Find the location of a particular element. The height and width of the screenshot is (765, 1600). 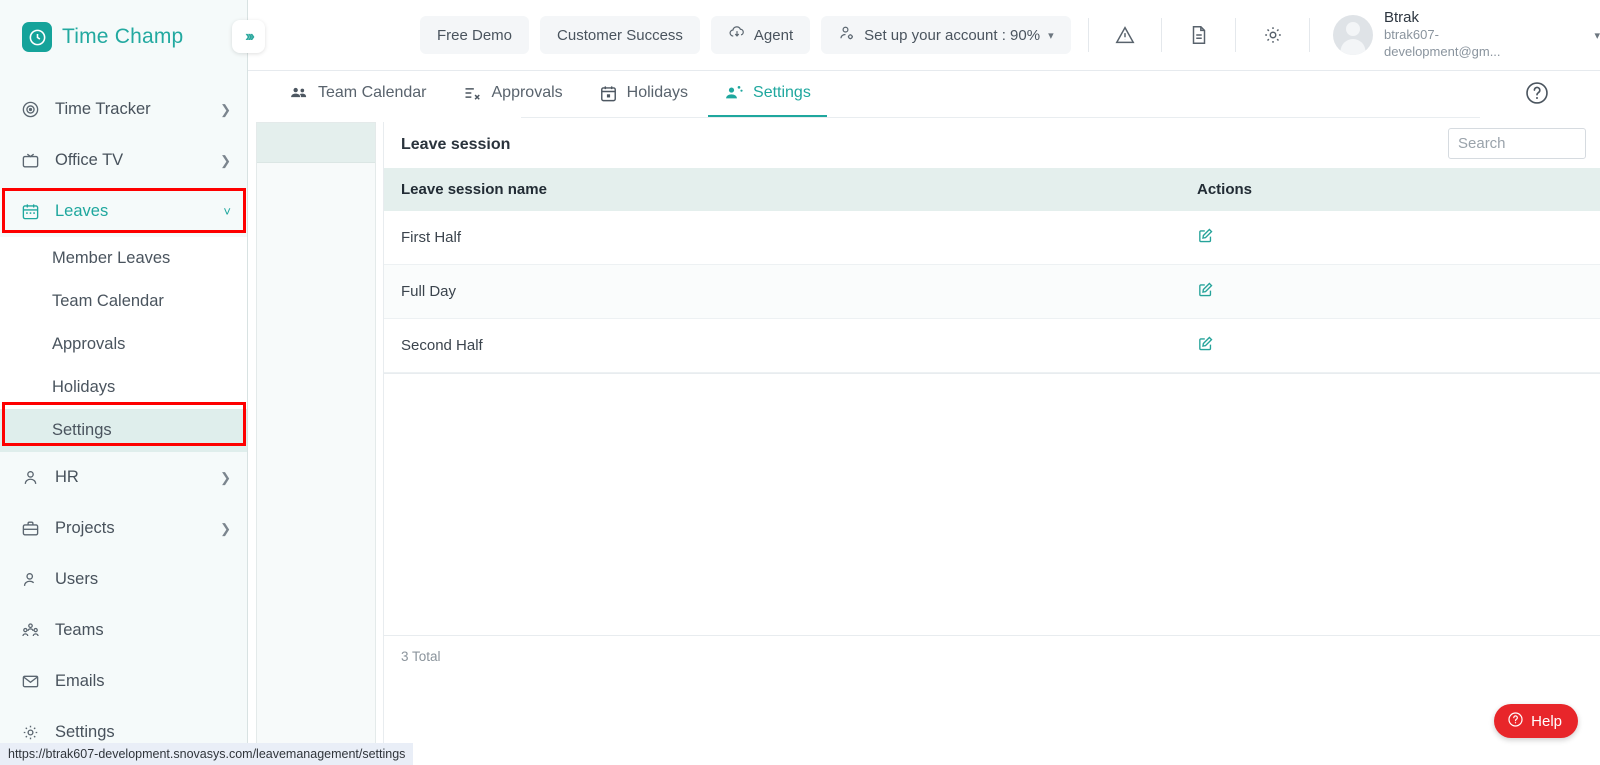

user-settings-icon is located at coordinates (734, 93).